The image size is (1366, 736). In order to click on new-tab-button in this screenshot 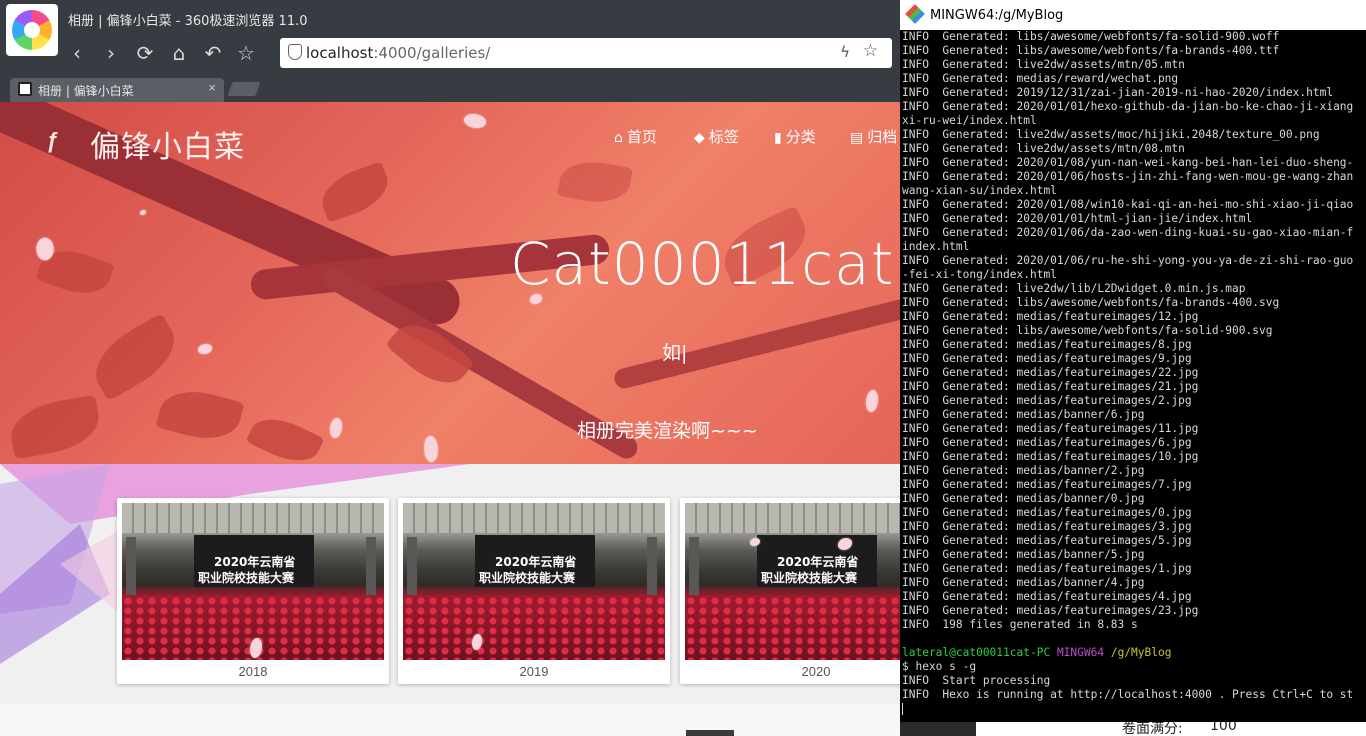, I will do `click(244, 89)`.